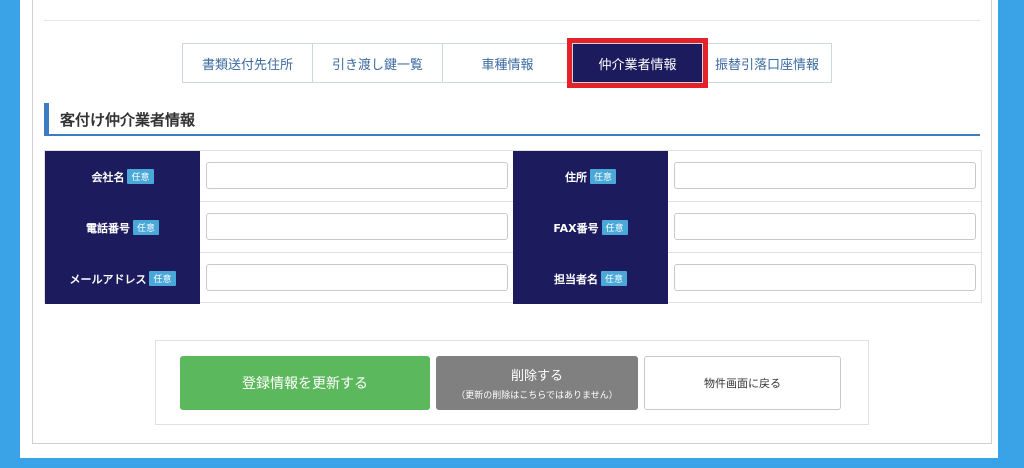 The width and height of the screenshot is (1024, 468). I want to click on form-row: メールアドレス 任意 担当者名 任意, so click(513, 278).